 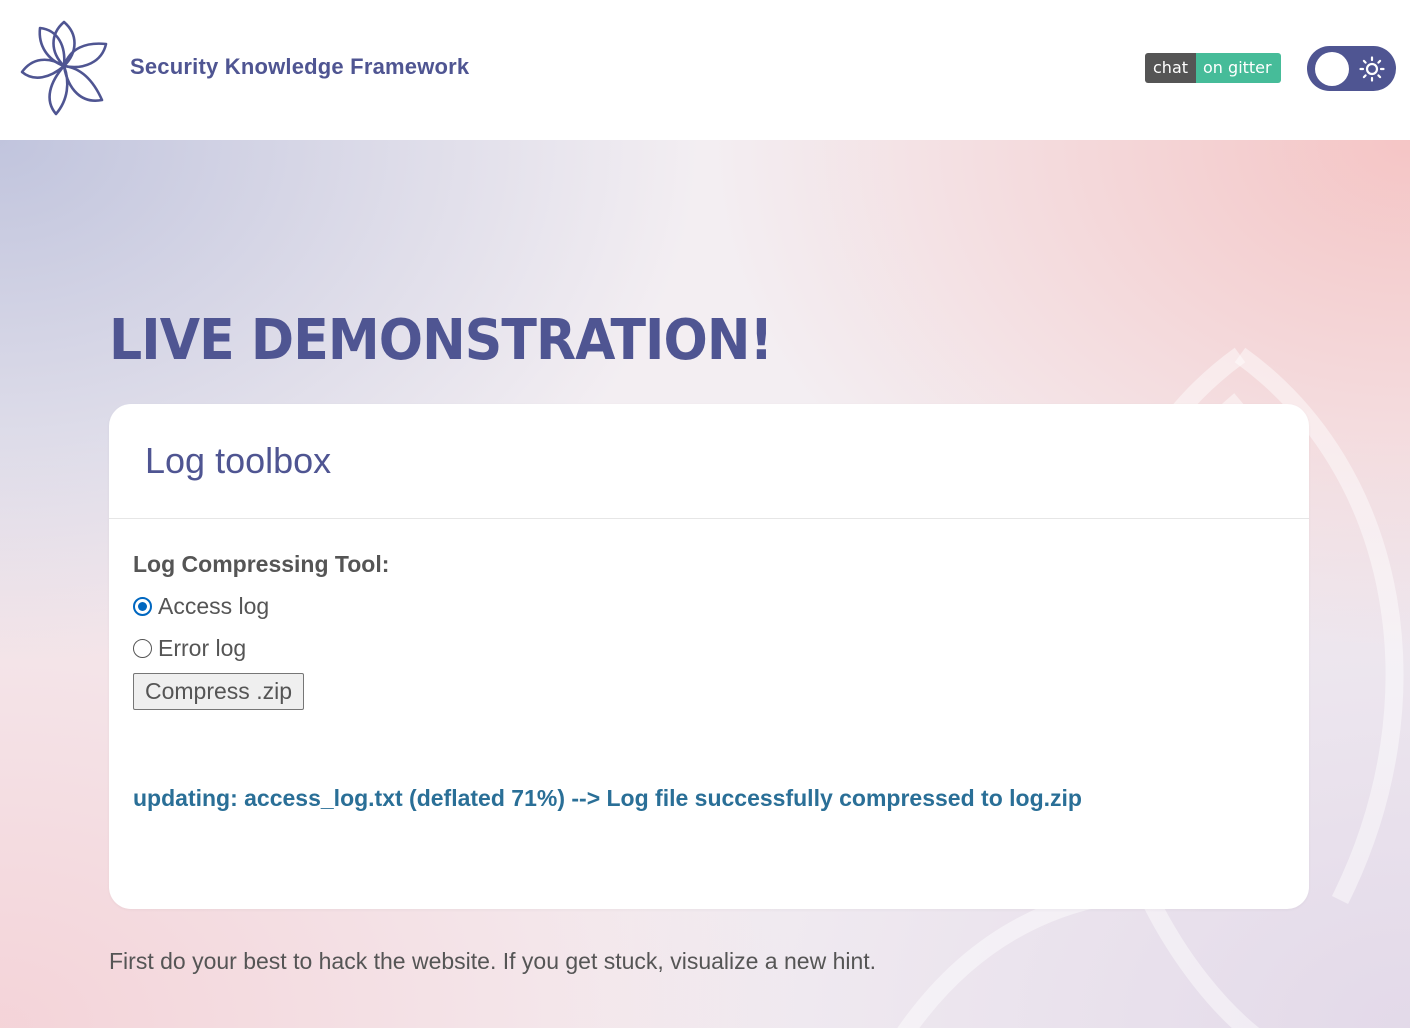 What do you see at coordinates (202, 648) in the screenshot?
I see `radio-label-error: Error log` at bounding box center [202, 648].